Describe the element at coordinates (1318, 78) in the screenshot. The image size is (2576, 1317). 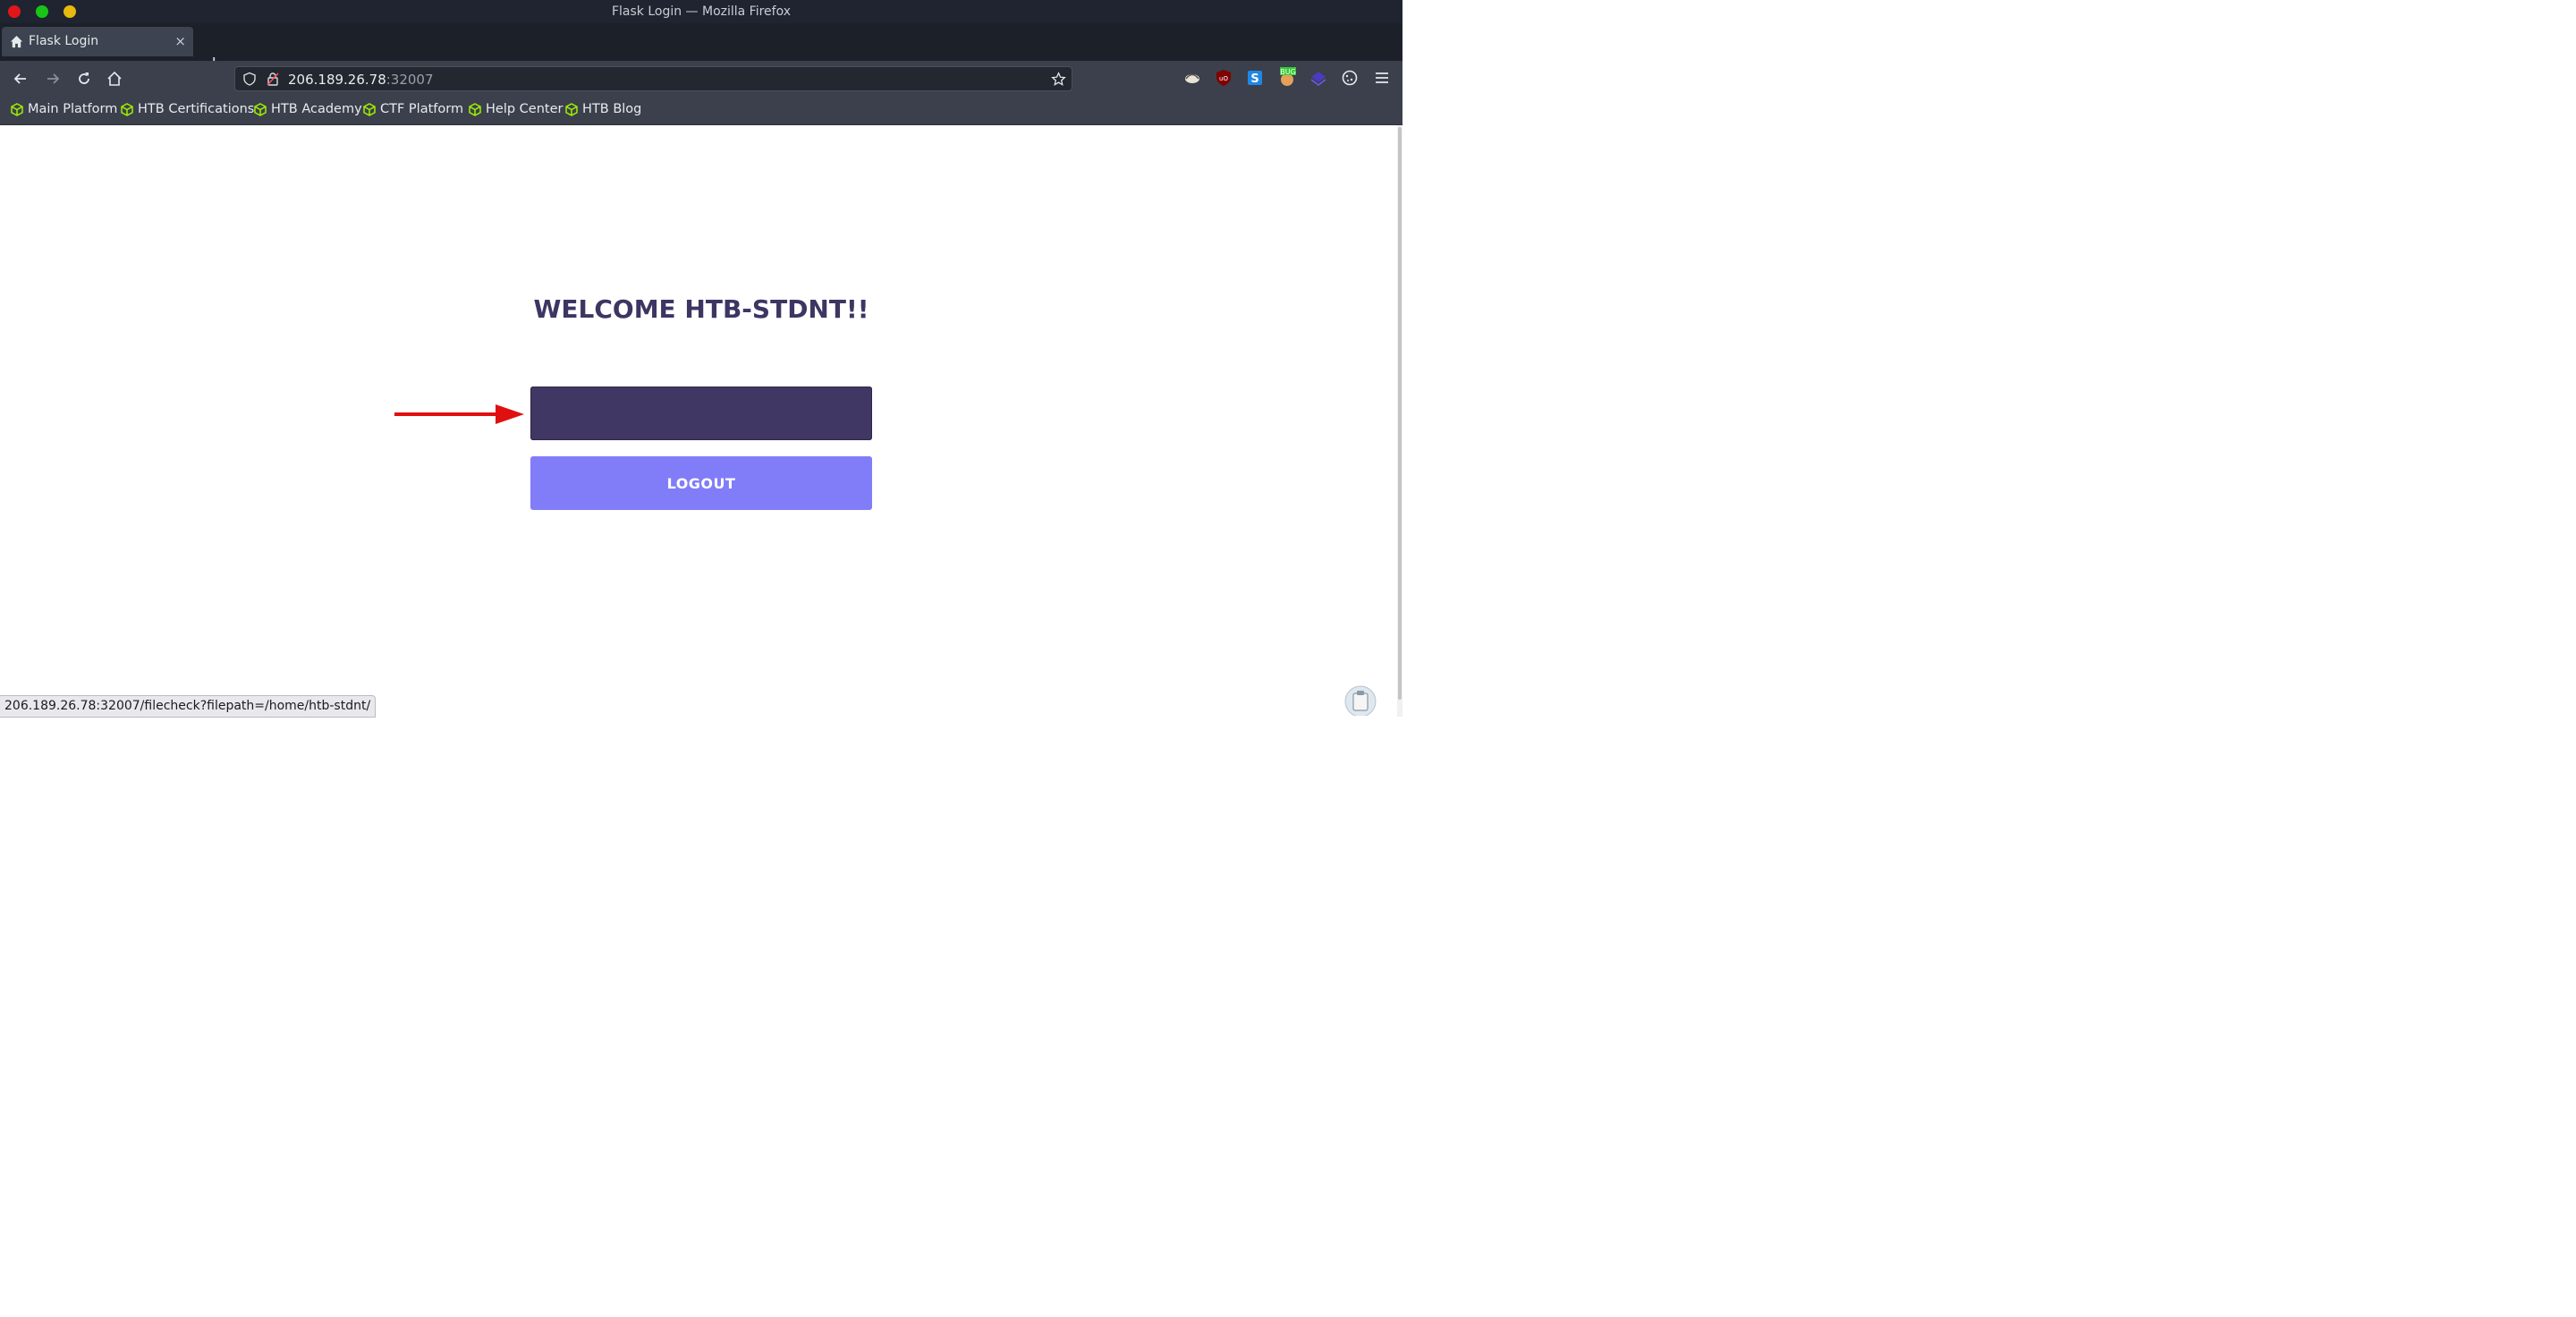
I see `stack-extension-icon` at that location.